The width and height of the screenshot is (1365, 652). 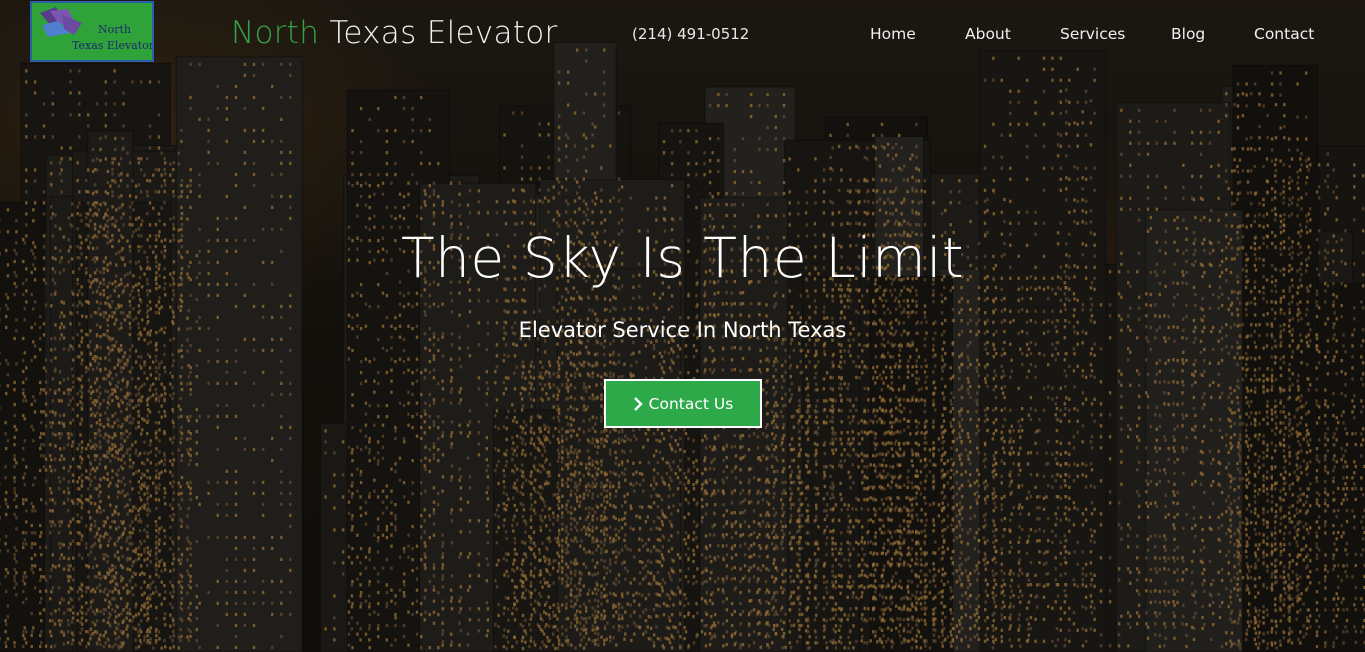 What do you see at coordinates (638, 403) in the screenshot?
I see `chevron-right-icon` at bounding box center [638, 403].